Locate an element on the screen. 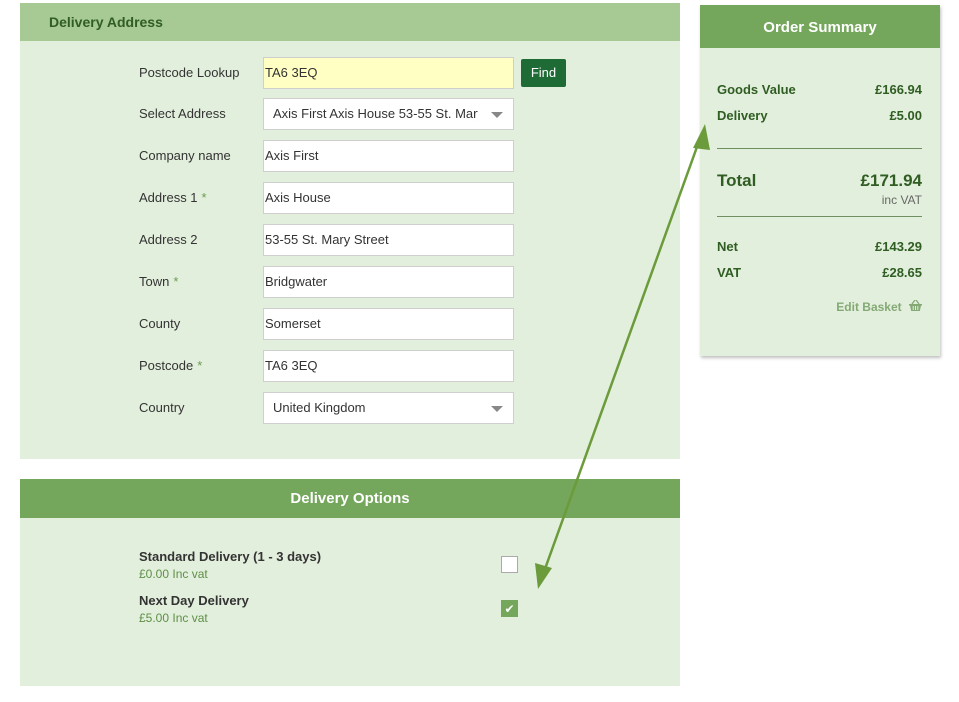  address2-label: Address 2 is located at coordinates (168, 239).